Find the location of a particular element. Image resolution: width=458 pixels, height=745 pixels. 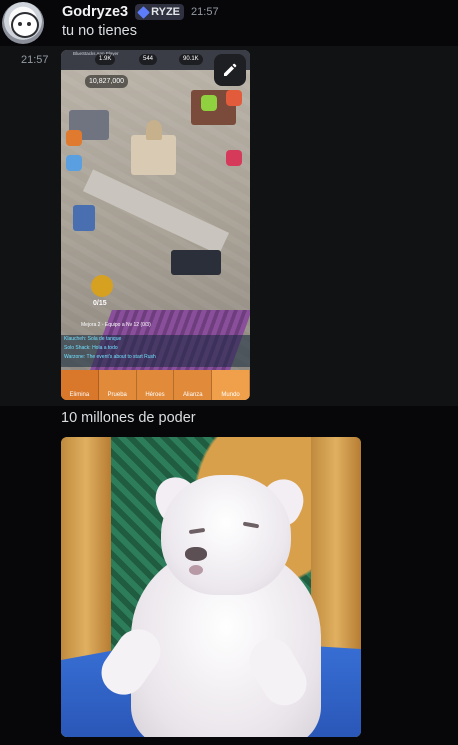

avatar is located at coordinates (23, 23).